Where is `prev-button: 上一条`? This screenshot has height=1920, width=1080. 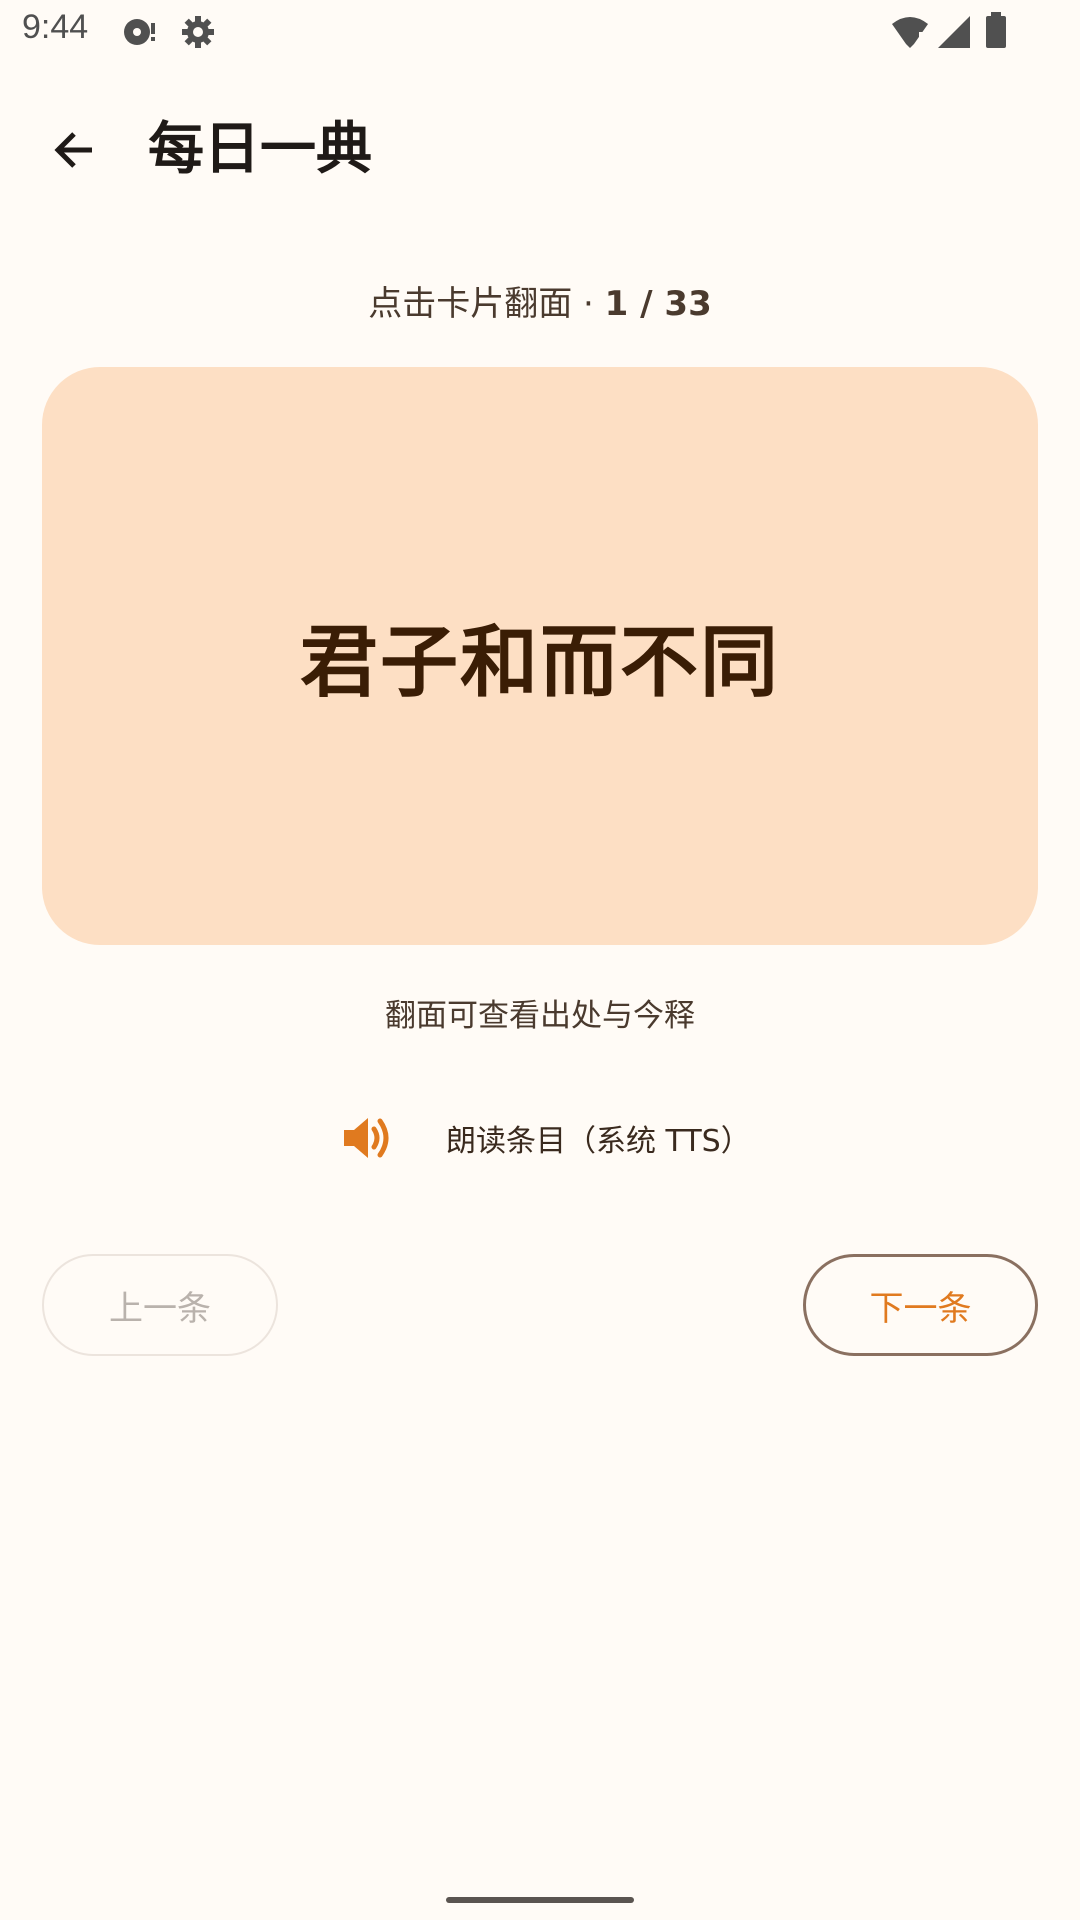 prev-button: 上一条 is located at coordinates (160, 1305).